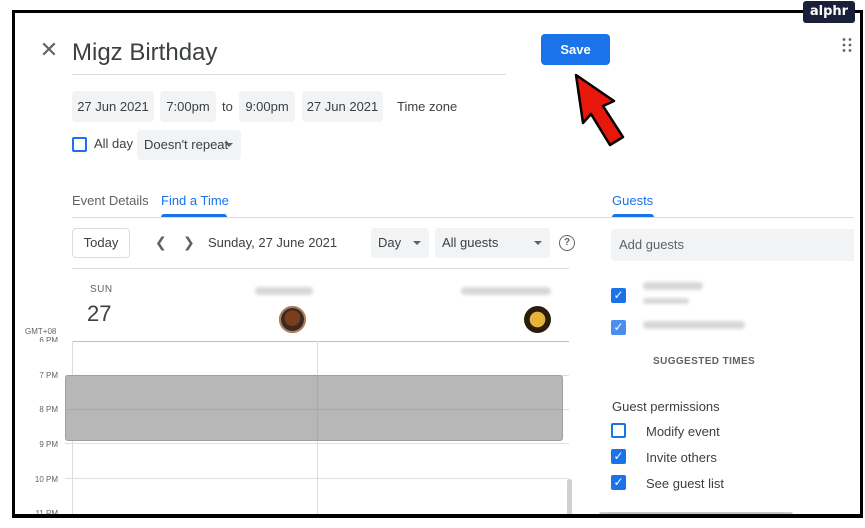 Image resolution: width=865 pixels, height=528 pixels. Describe the element at coordinates (618, 456) in the screenshot. I see `invite-others-checkbox: ✓` at that location.